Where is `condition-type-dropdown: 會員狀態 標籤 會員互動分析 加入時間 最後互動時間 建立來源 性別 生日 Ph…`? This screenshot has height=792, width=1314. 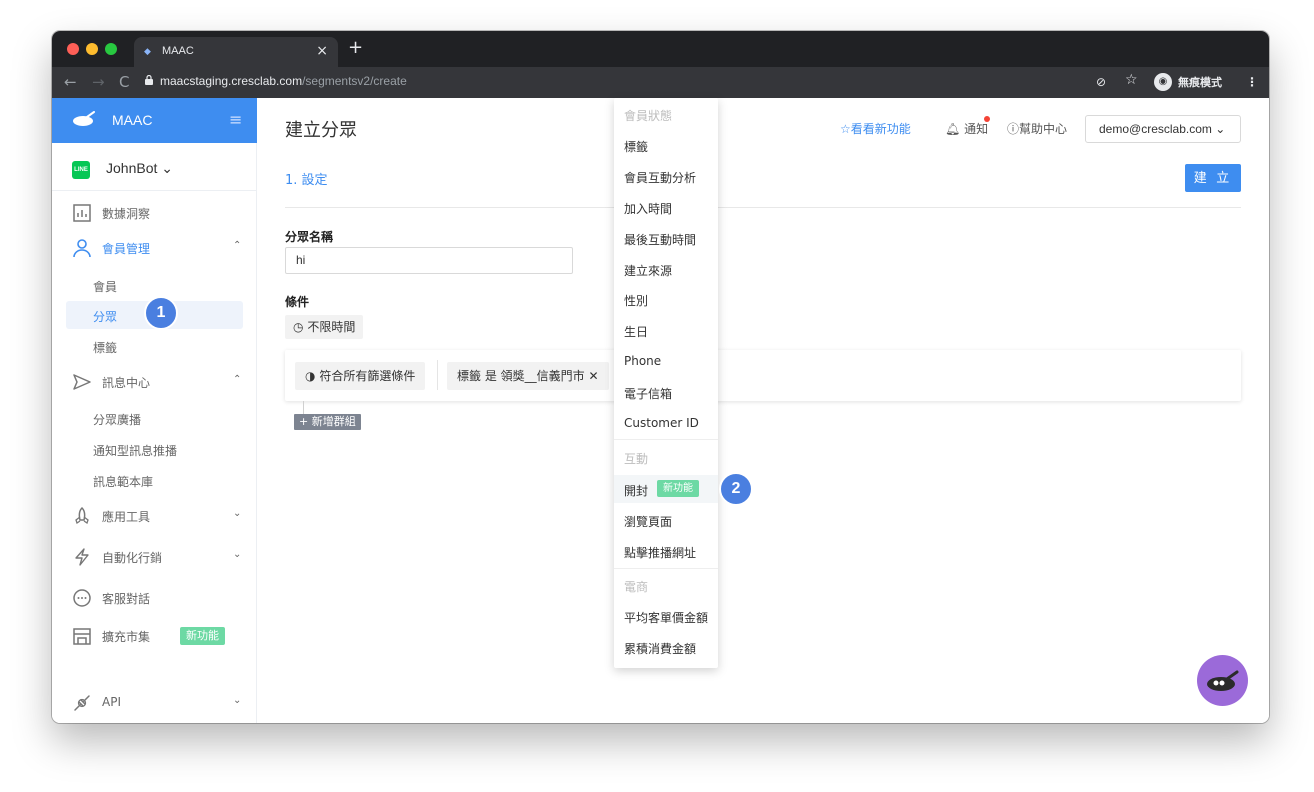
condition-type-dropdown: 會員狀態 標籤 會員互動分析 加入時間 最後互動時間 建立來源 性別 生日 Ph… is located at coordinates (666, 383).